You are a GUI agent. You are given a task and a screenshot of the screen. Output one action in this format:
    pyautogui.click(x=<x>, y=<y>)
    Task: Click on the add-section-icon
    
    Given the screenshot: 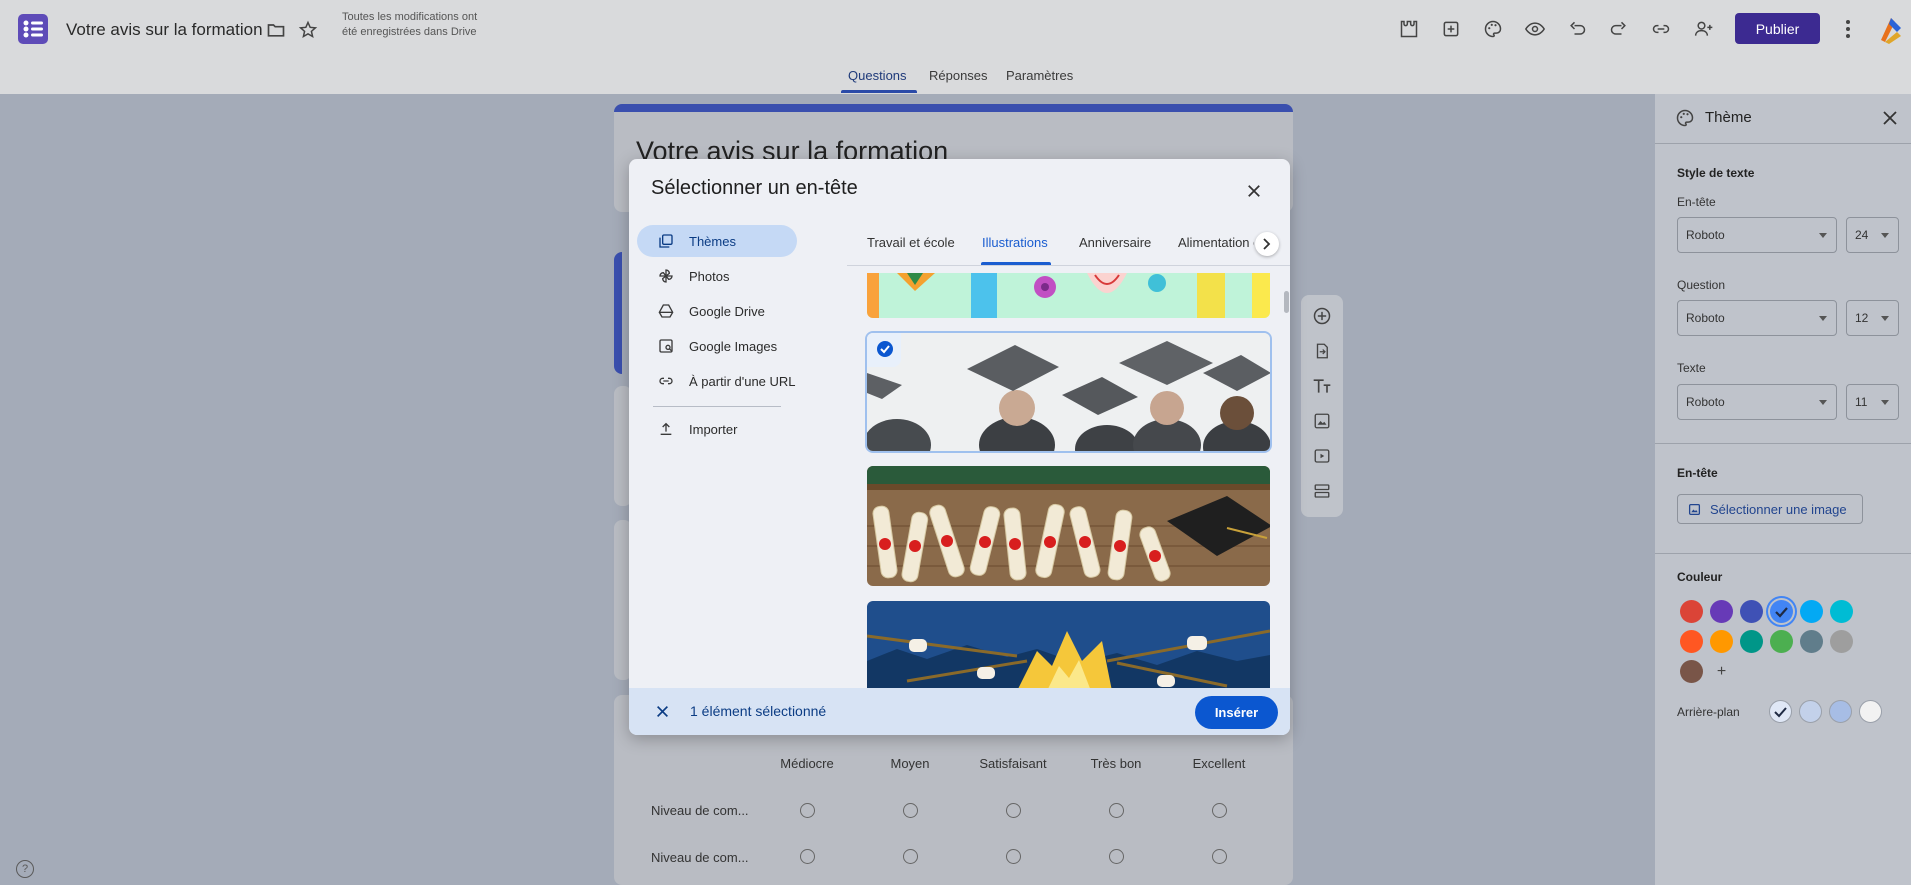 What is the action you would take?
    pyautogui.click(x=1322, y=491)
    